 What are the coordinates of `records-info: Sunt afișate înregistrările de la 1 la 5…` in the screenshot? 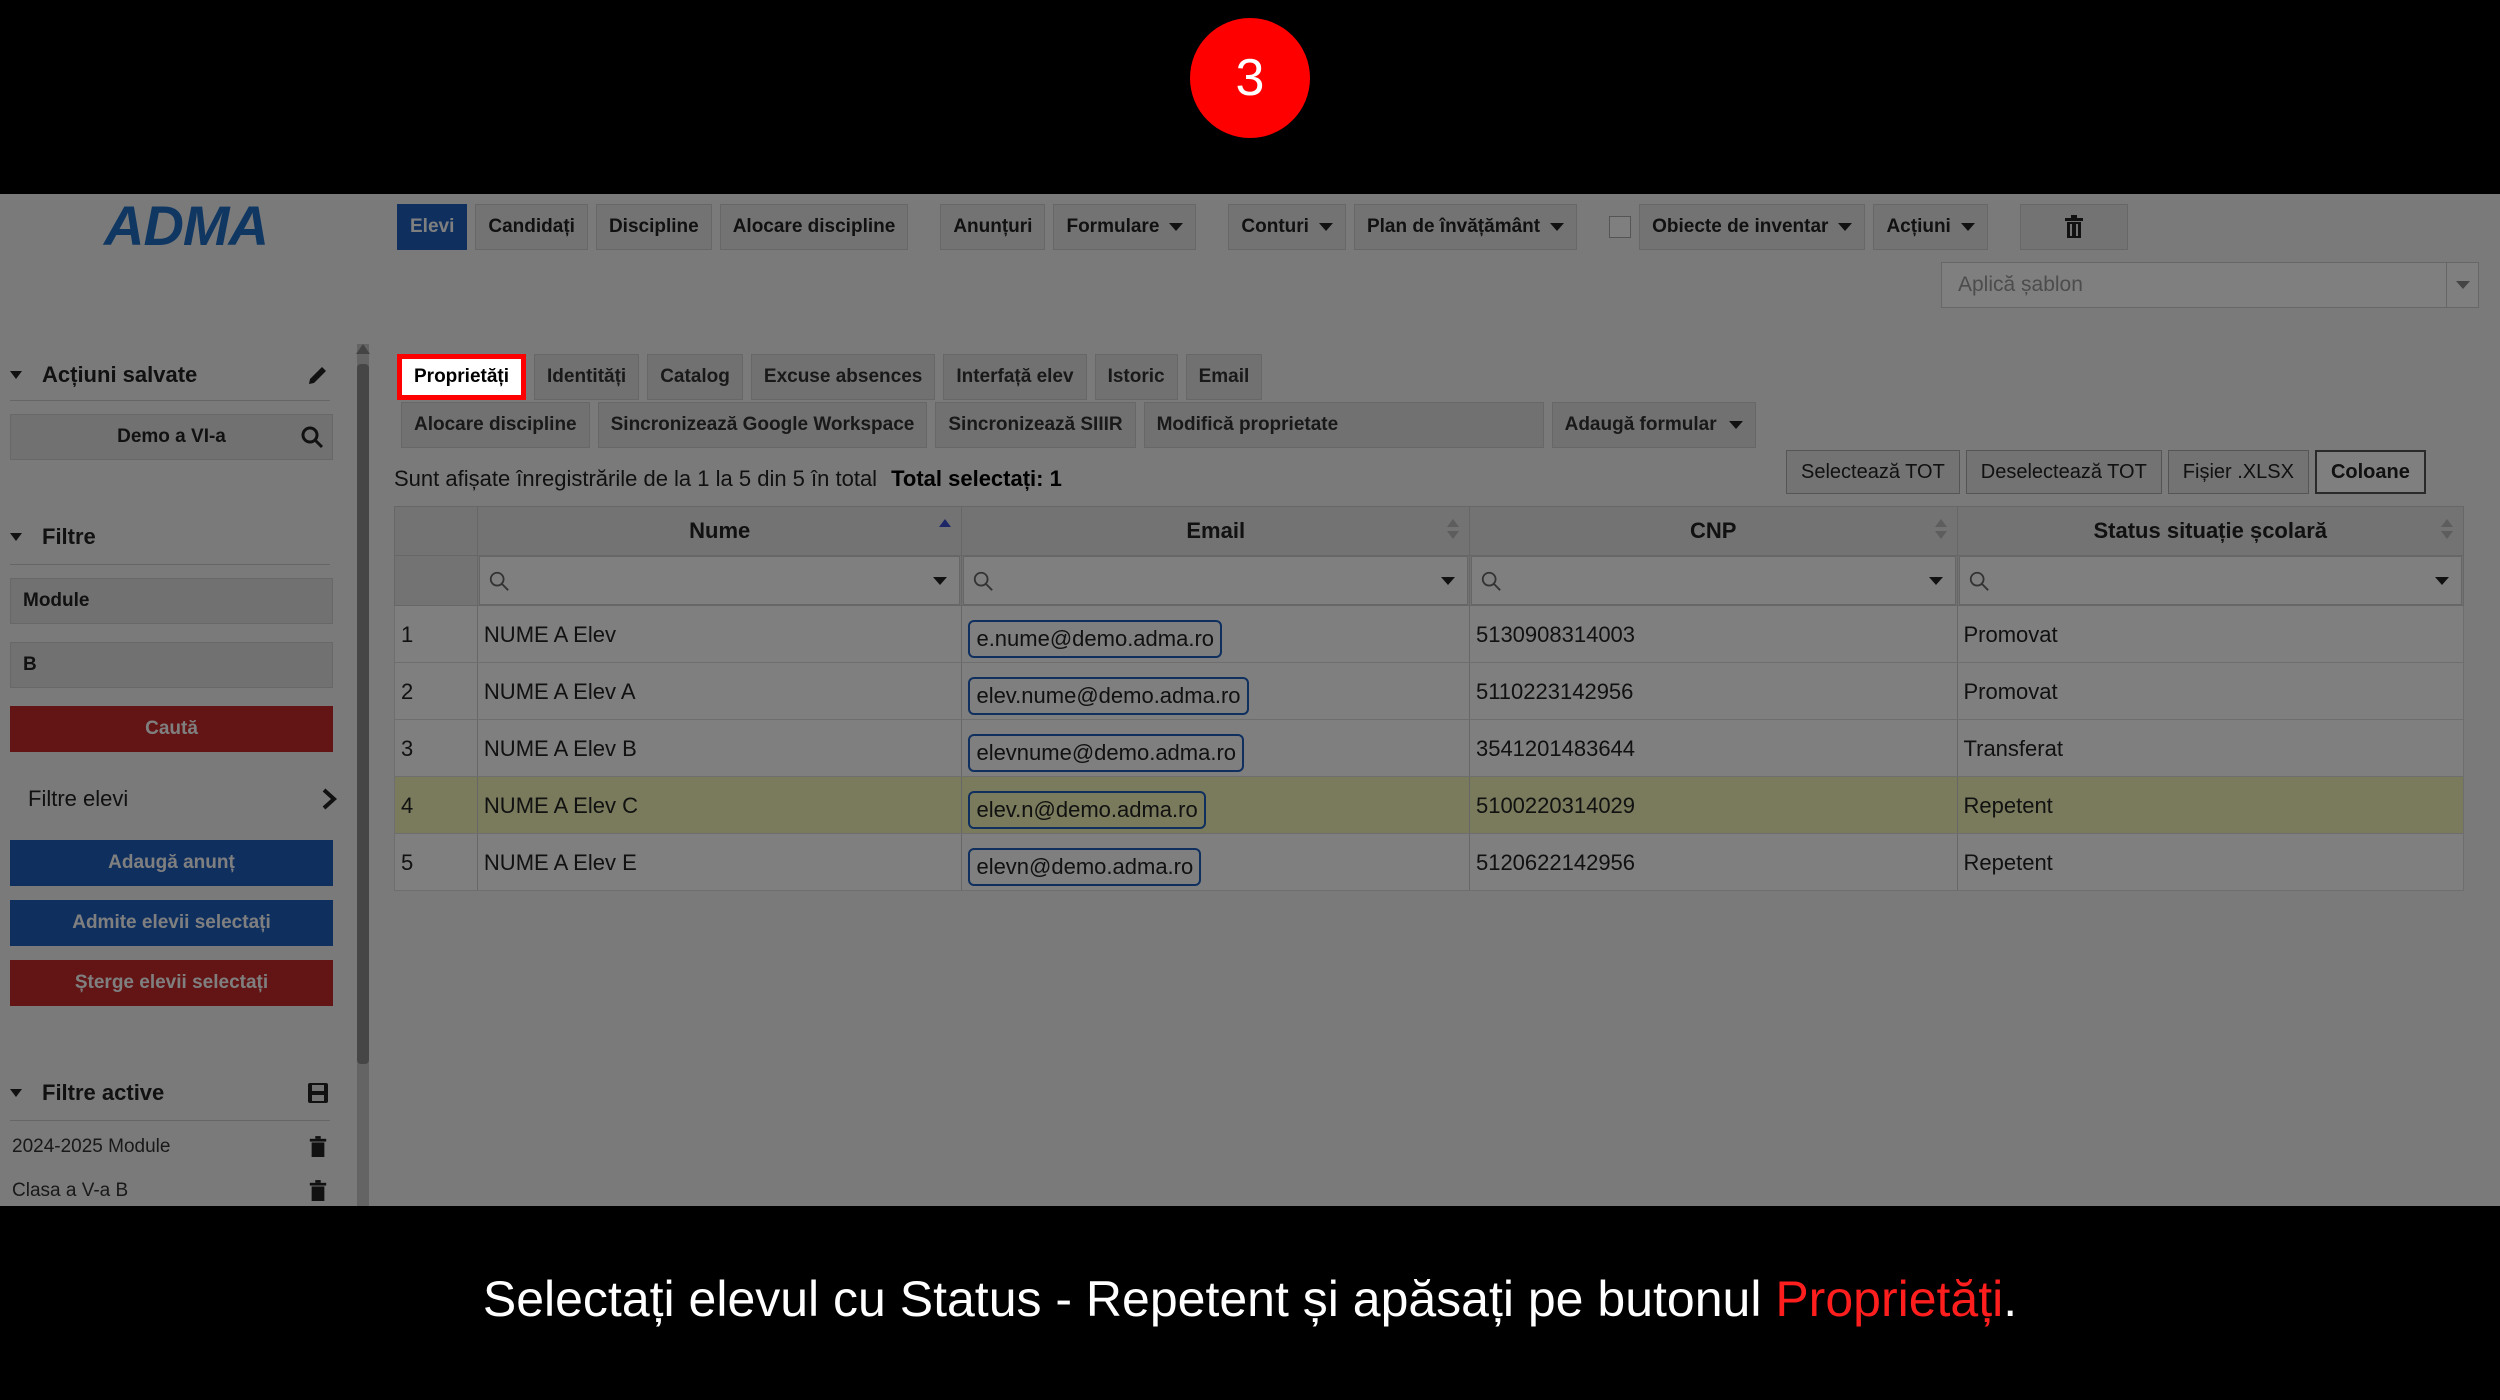 It's located at (728, 479).